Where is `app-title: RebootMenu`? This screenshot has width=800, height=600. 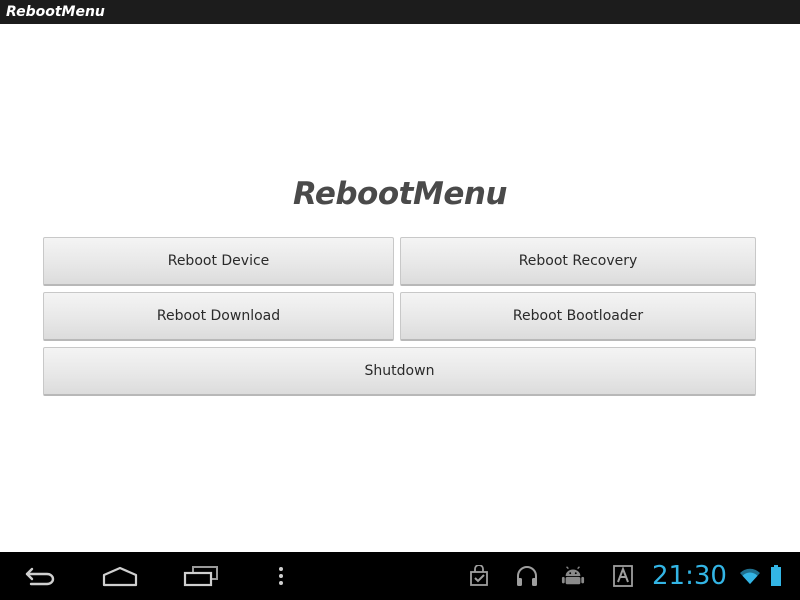 app-title: RebootMenu is located at coordinates (55, 12).